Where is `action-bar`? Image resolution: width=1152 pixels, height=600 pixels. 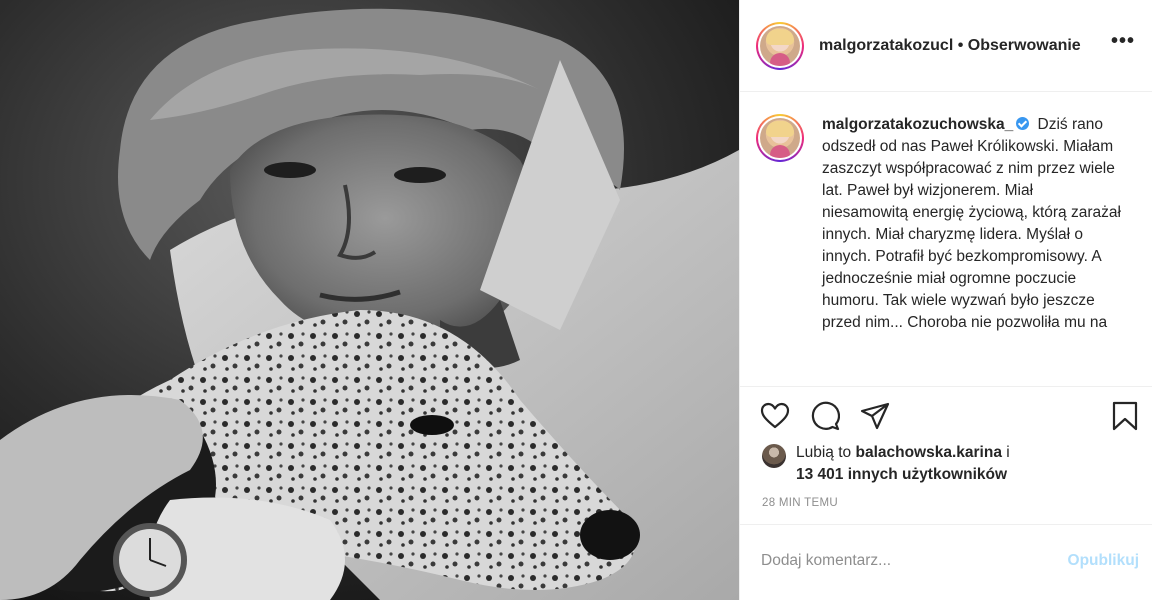 action-bar is located at coordinates (946, 412).